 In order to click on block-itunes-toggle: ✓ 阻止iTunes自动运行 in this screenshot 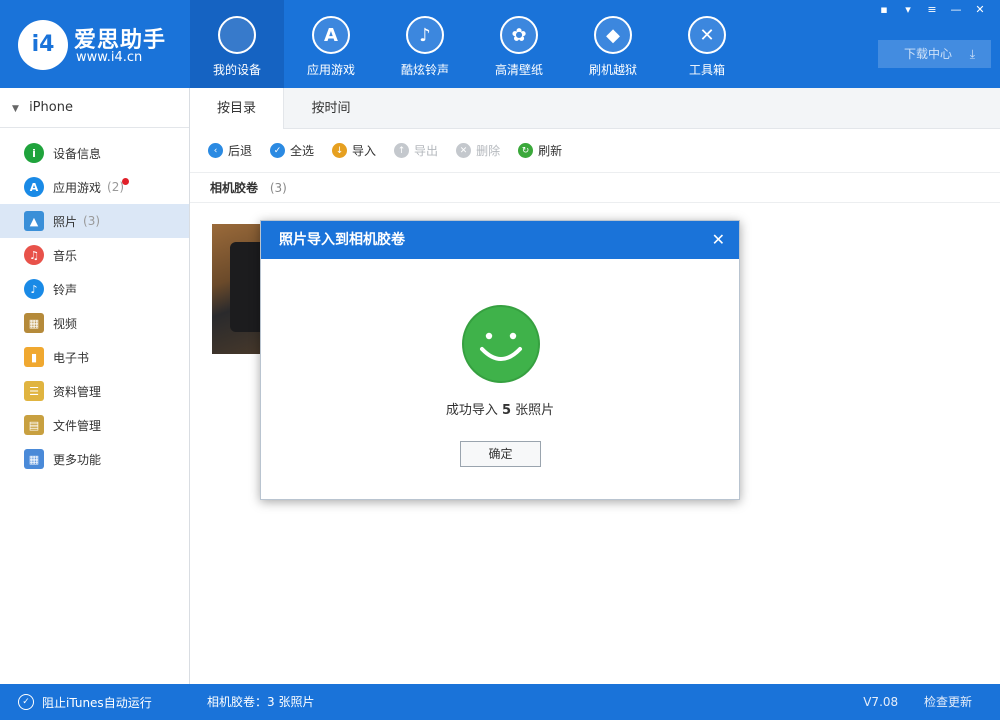, I will do `click(85, 702)`.